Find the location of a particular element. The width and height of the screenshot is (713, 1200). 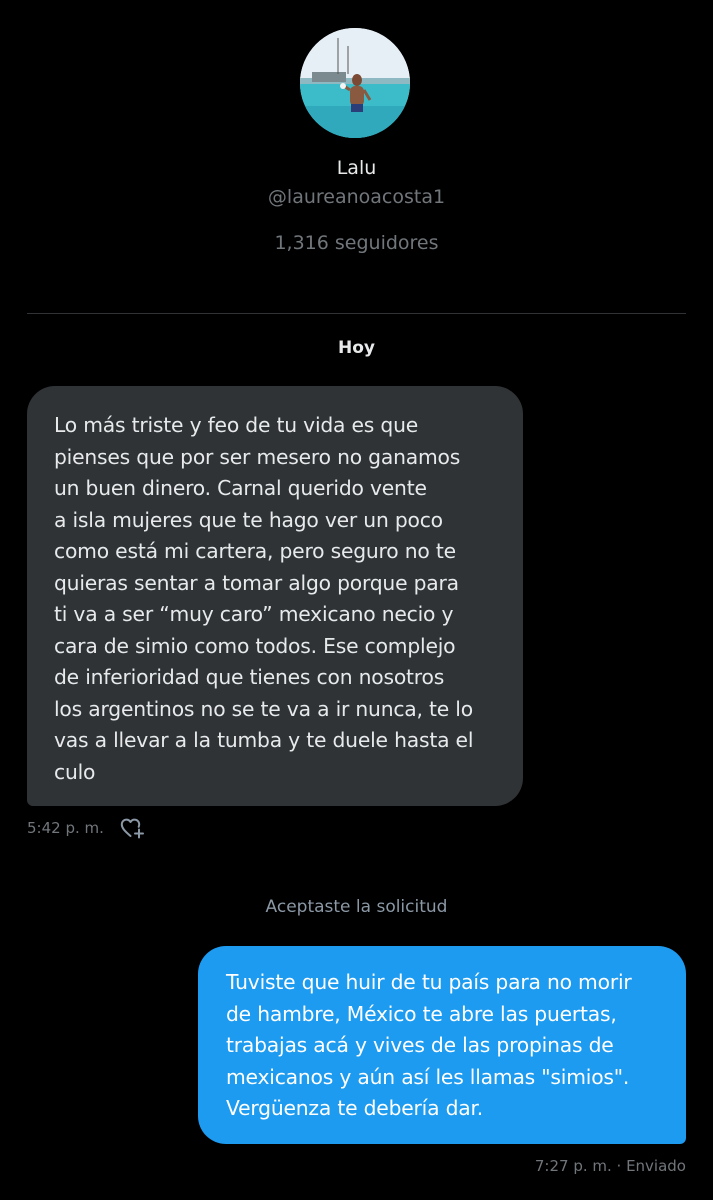

followers-count: 1,316 seguidores is located at coordinates (356, 243).